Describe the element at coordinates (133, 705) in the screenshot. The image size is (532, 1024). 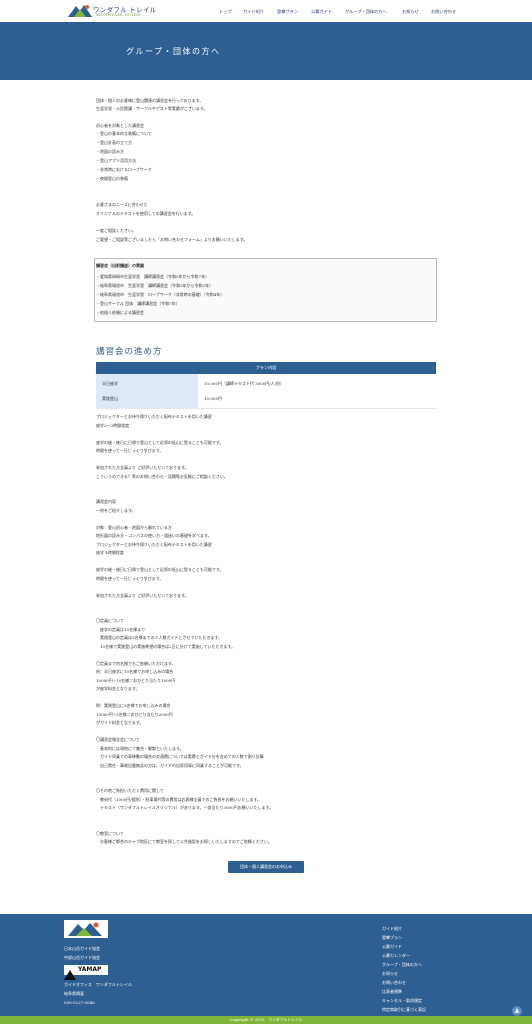
I see `body-line: 例：実践登山に5名様でお申し込みの場合` at that location.